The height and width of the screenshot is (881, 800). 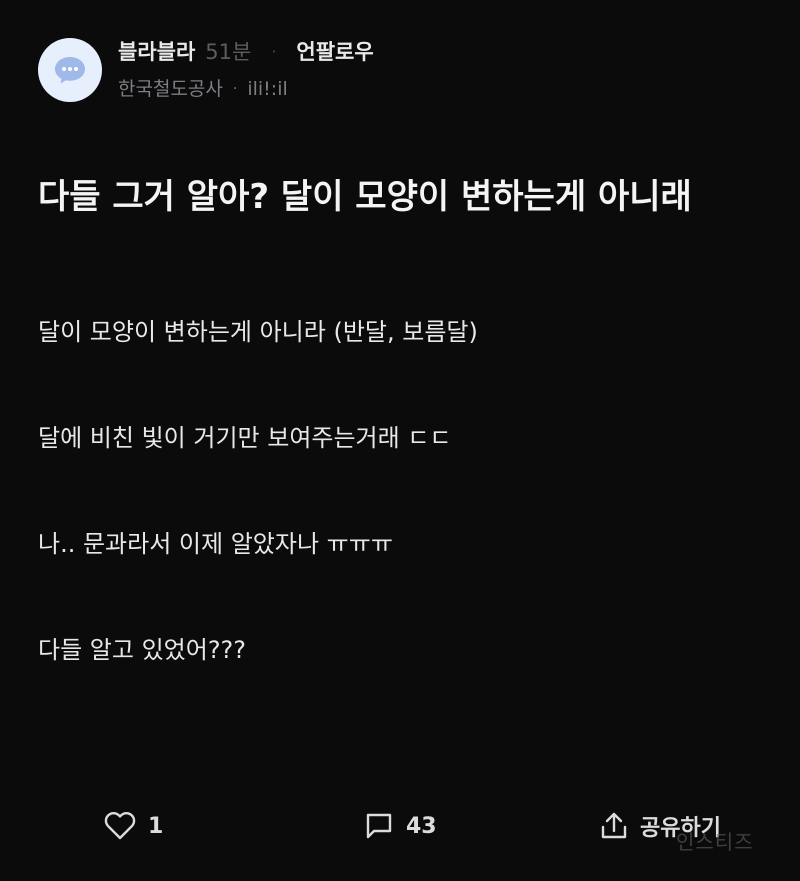 What do you see at coordinates (421, 826) in the screenshot?
I see `comment-count: 43` at bounding box center [421, 826].